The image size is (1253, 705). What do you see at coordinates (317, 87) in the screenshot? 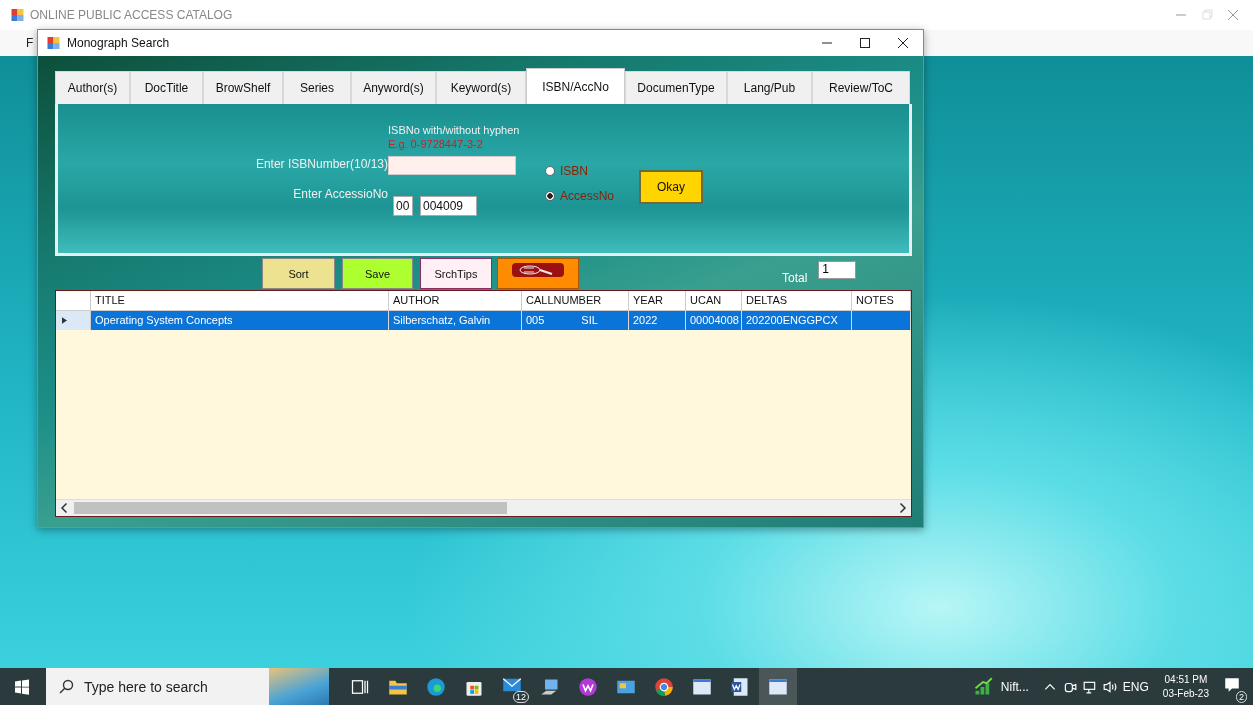
I see `tab: Series` at bounding box center [317, 87].